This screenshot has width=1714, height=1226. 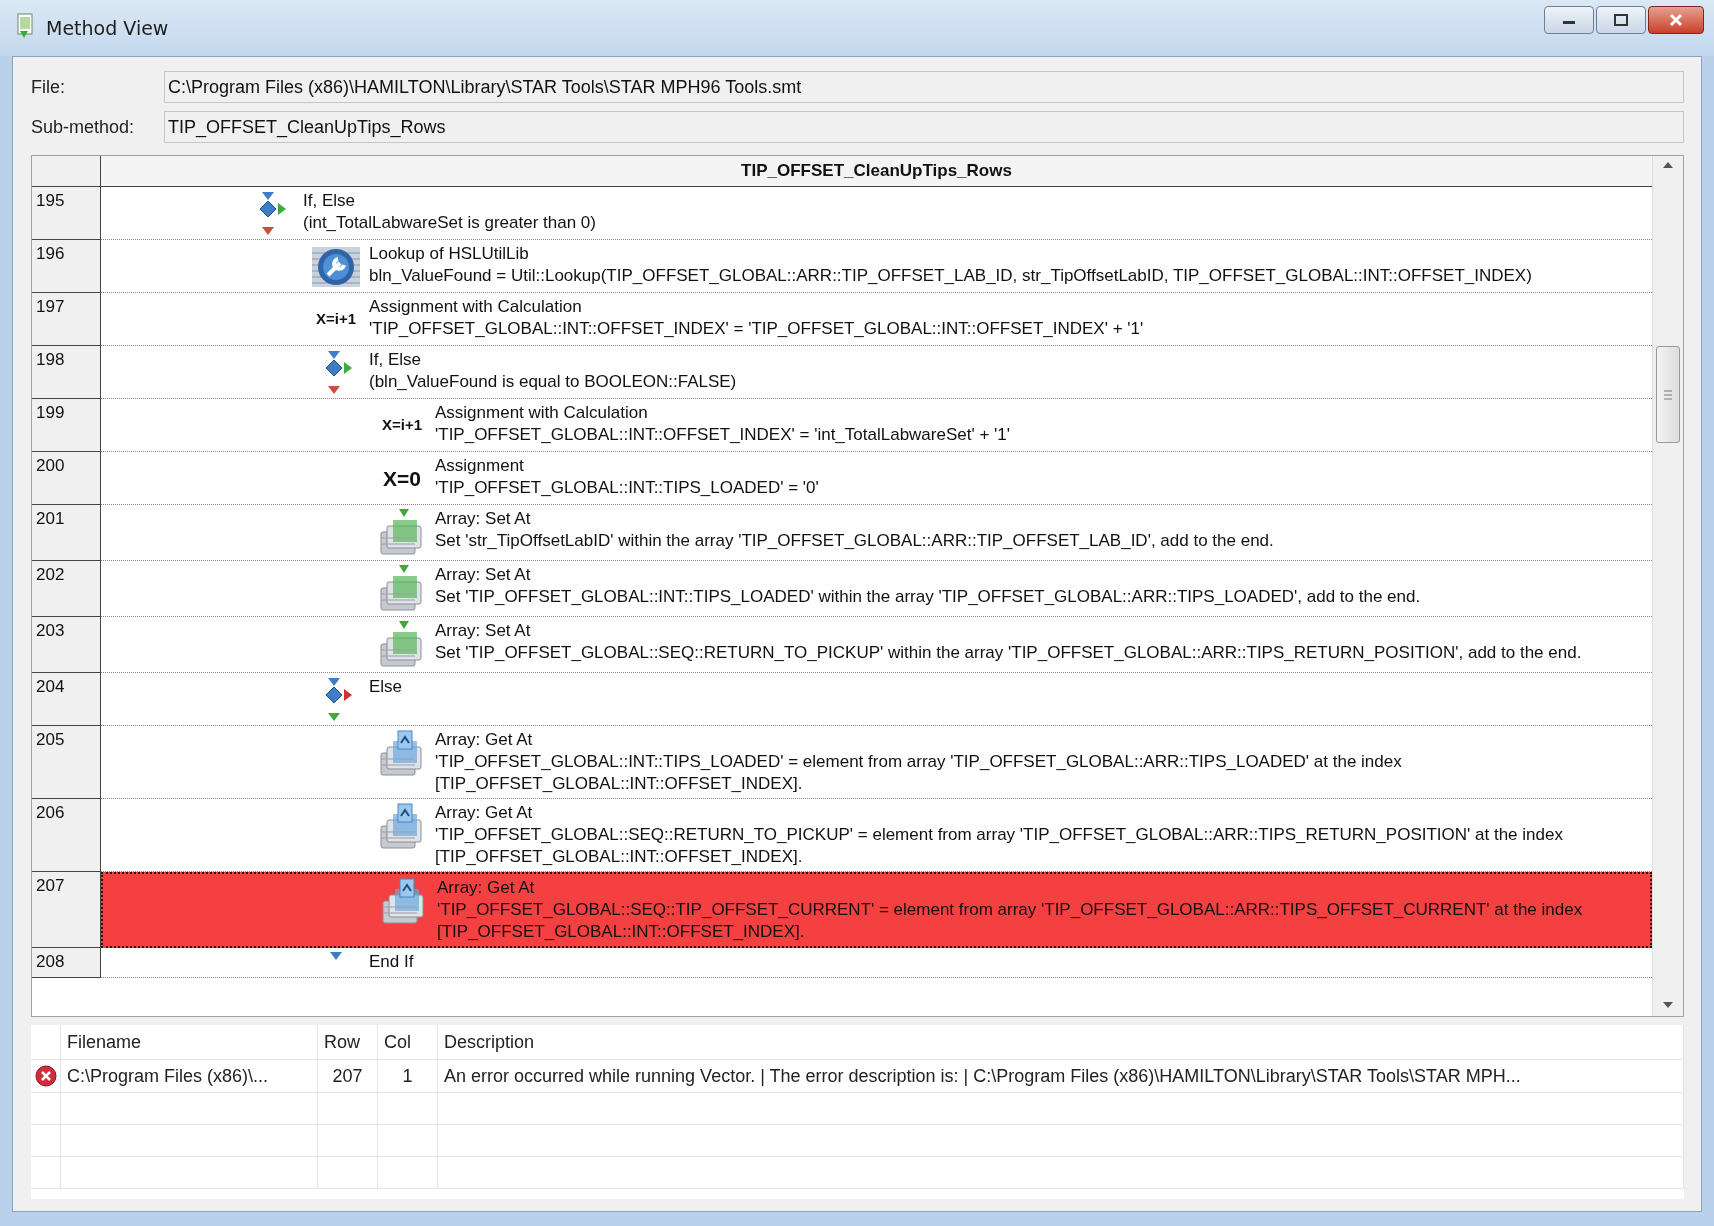 I want to click on line-number: 202, so click(x=51, y=575).